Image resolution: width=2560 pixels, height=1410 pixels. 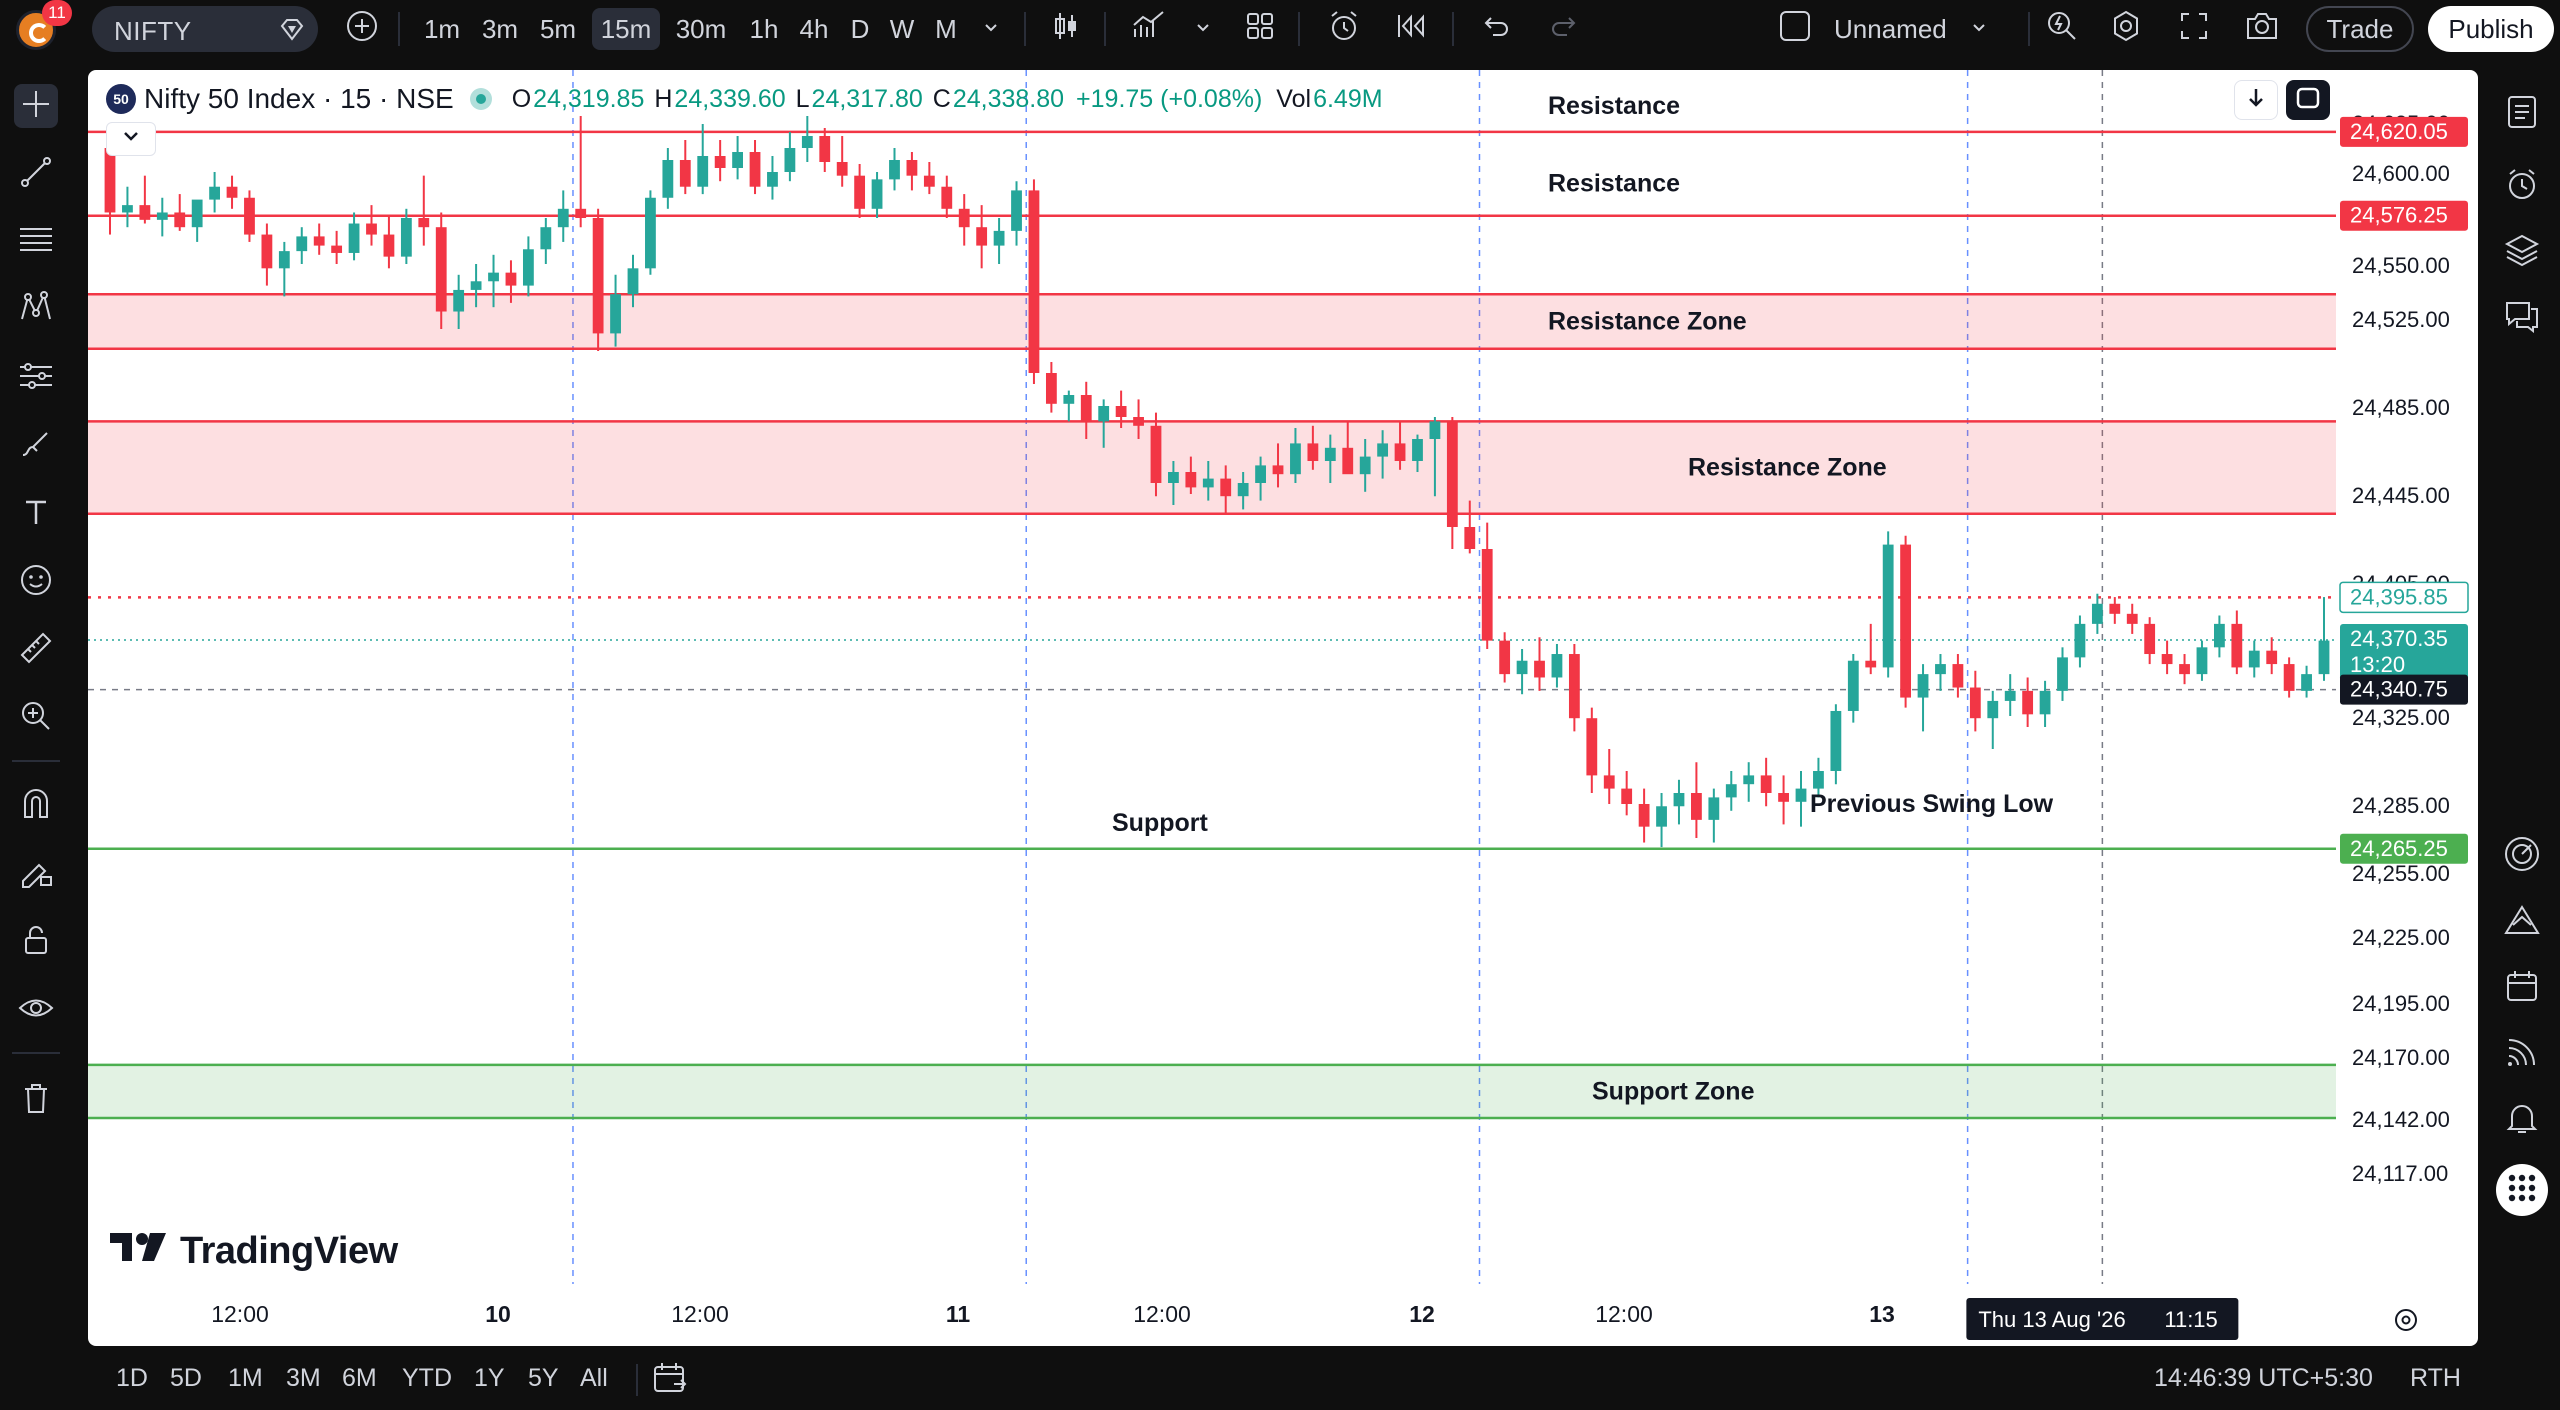 What do you see at coordinates (36, 874) in the screenshot?
I see `lock-drawing-tool` at bounding box center [36, 874].